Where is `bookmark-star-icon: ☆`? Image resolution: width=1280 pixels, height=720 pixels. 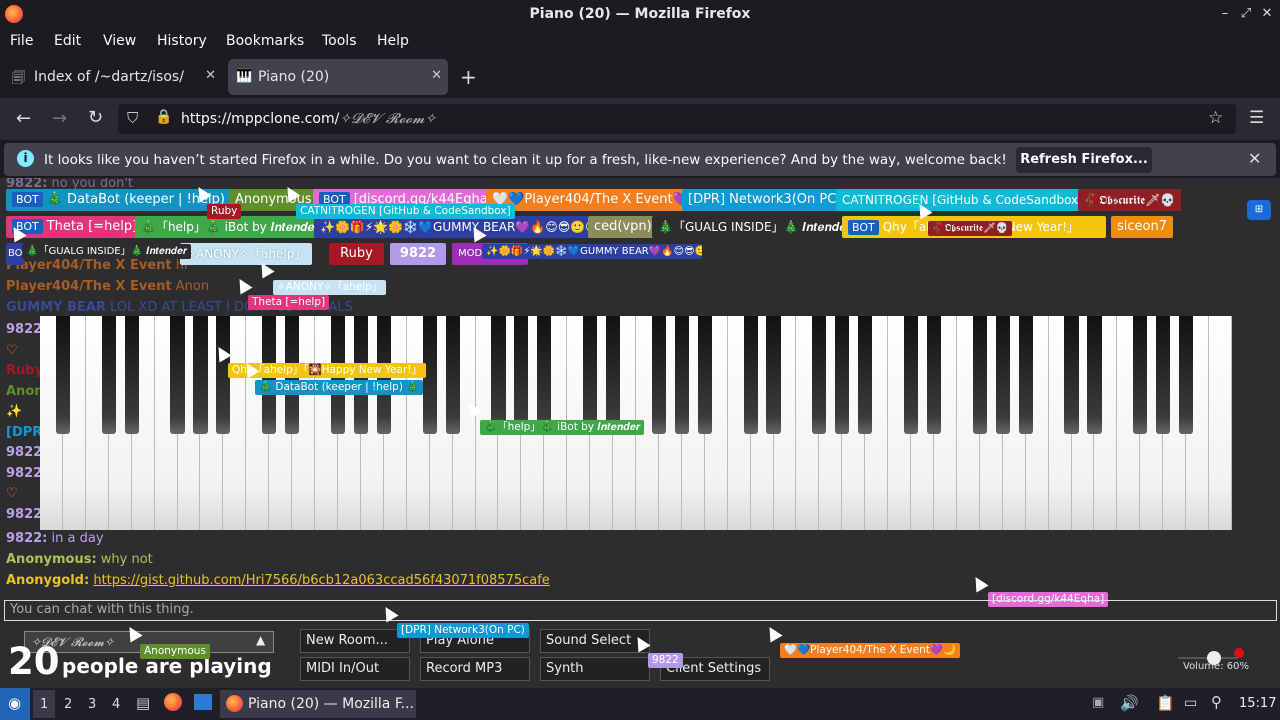
bookmark-star-icon: ☆ is located at coordinates (1215, 118).